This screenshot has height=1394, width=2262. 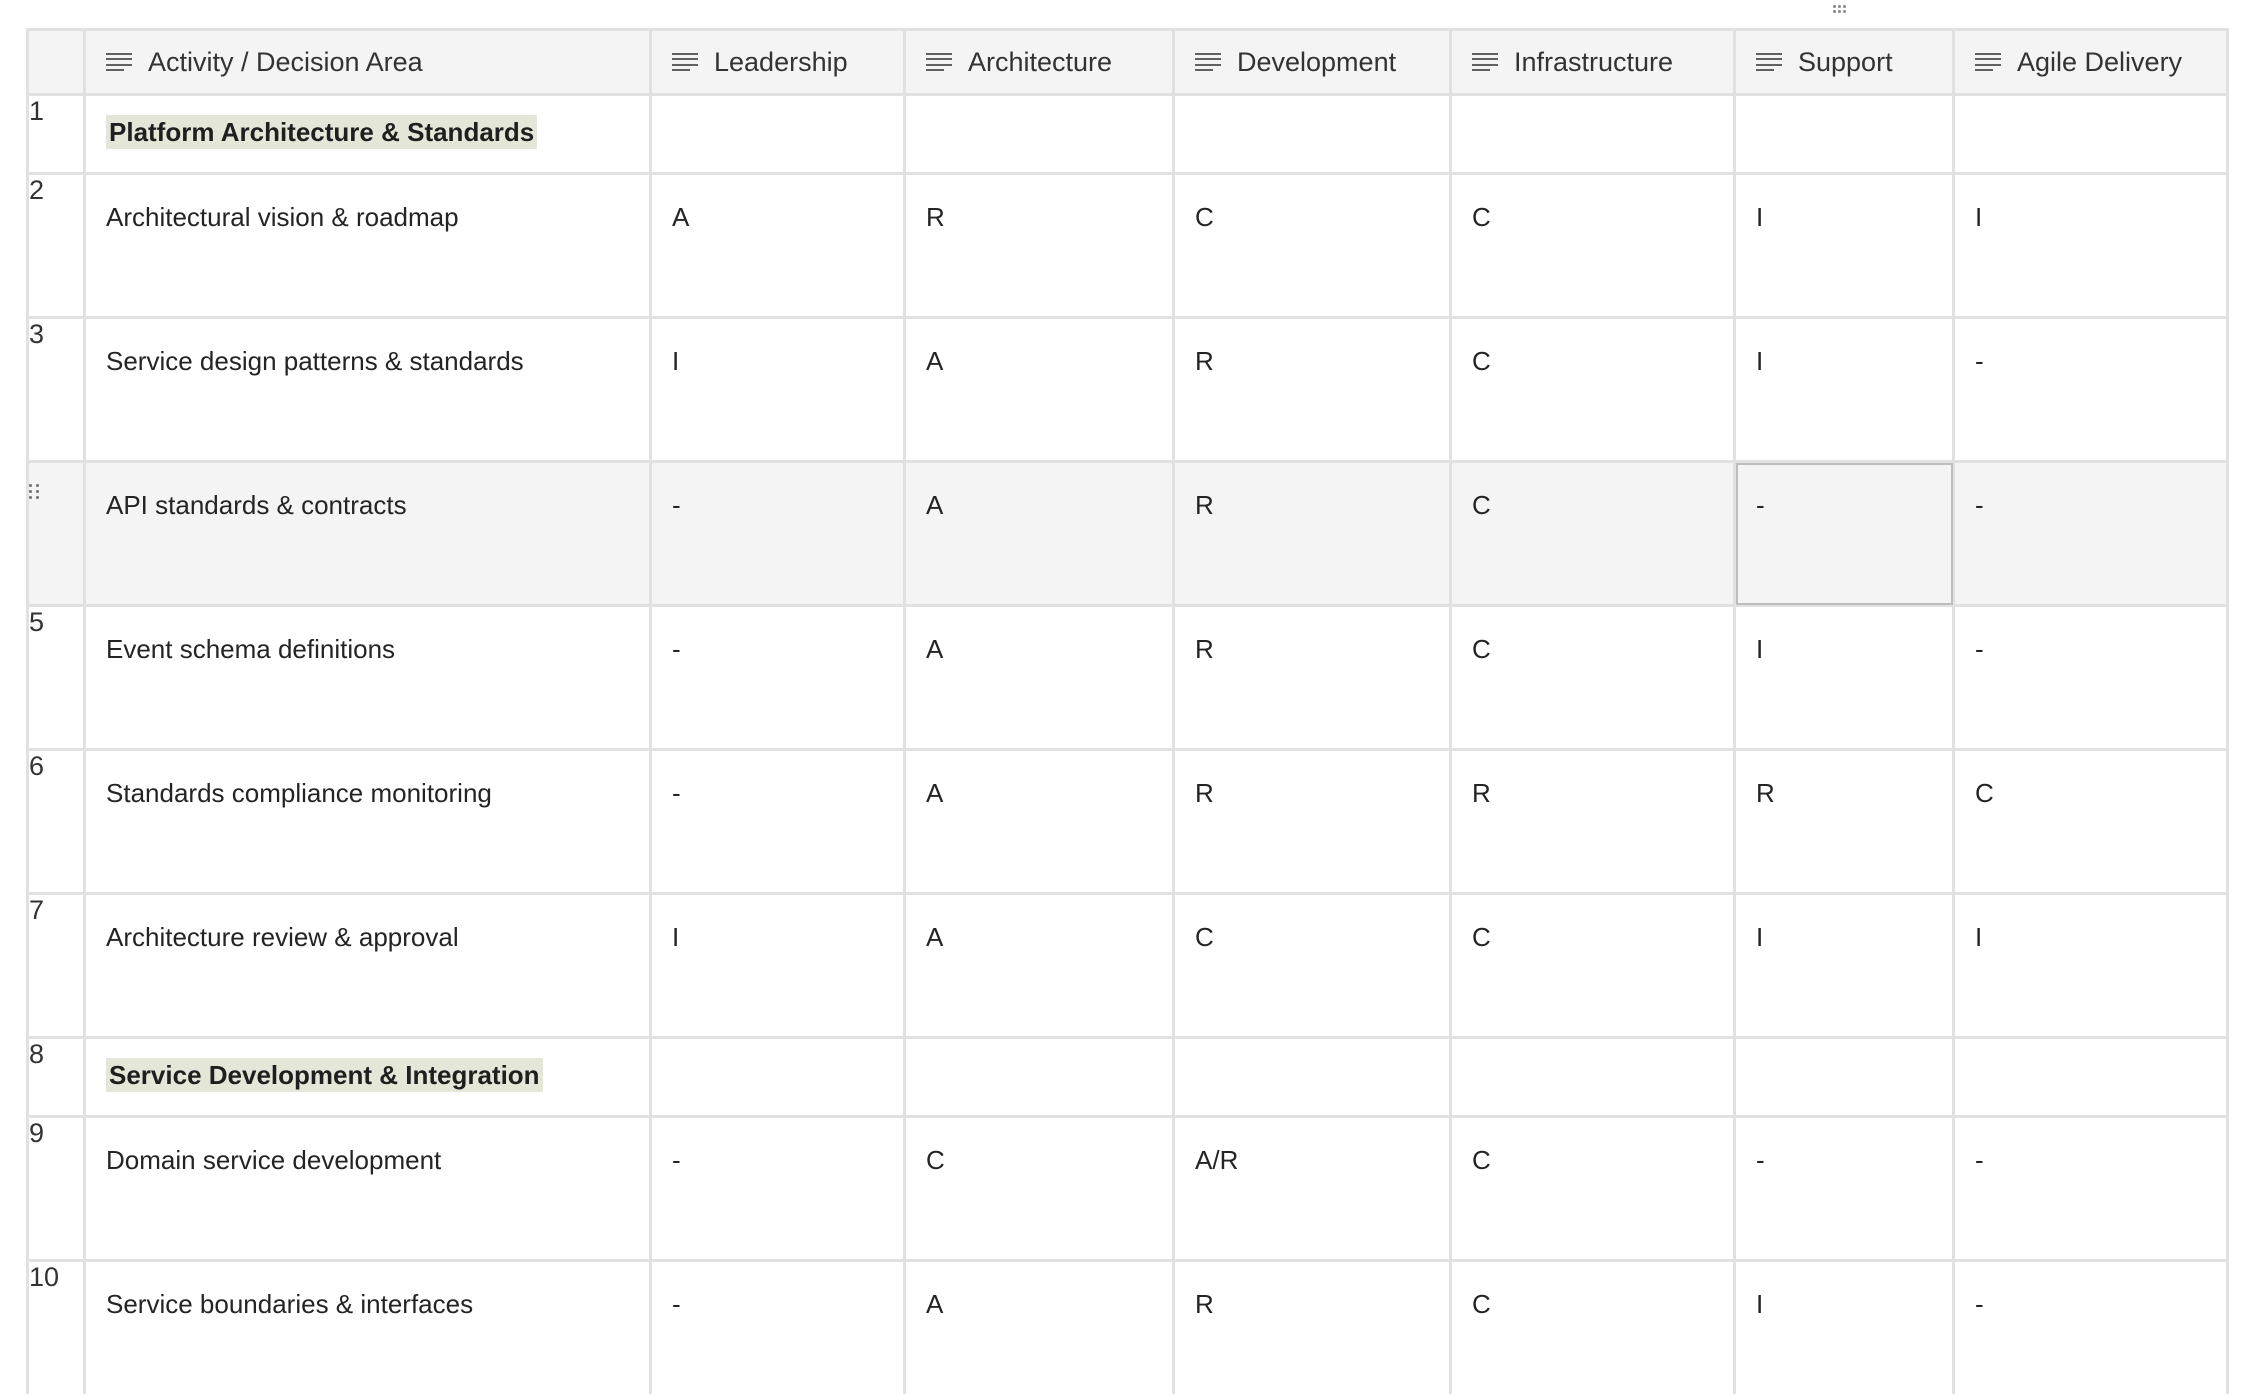 What do you see at coordinates (367, 1326) in the screenshot?
I see `activity-cell: Service boundaries & interfaces` at bounding box center [367, 1326].